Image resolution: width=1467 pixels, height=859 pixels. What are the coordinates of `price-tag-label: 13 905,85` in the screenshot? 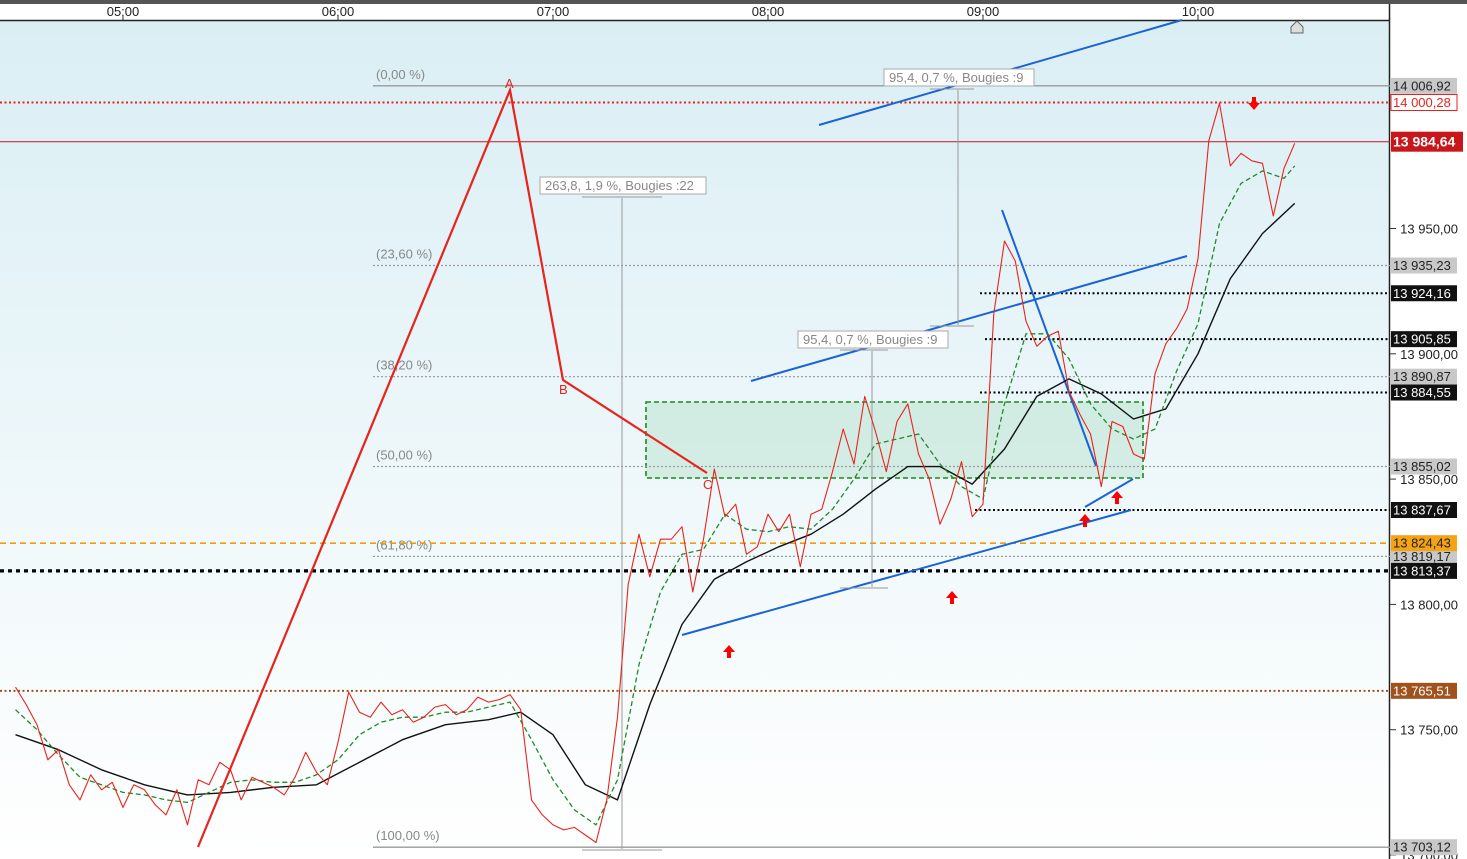 It's located at (1422, 339).